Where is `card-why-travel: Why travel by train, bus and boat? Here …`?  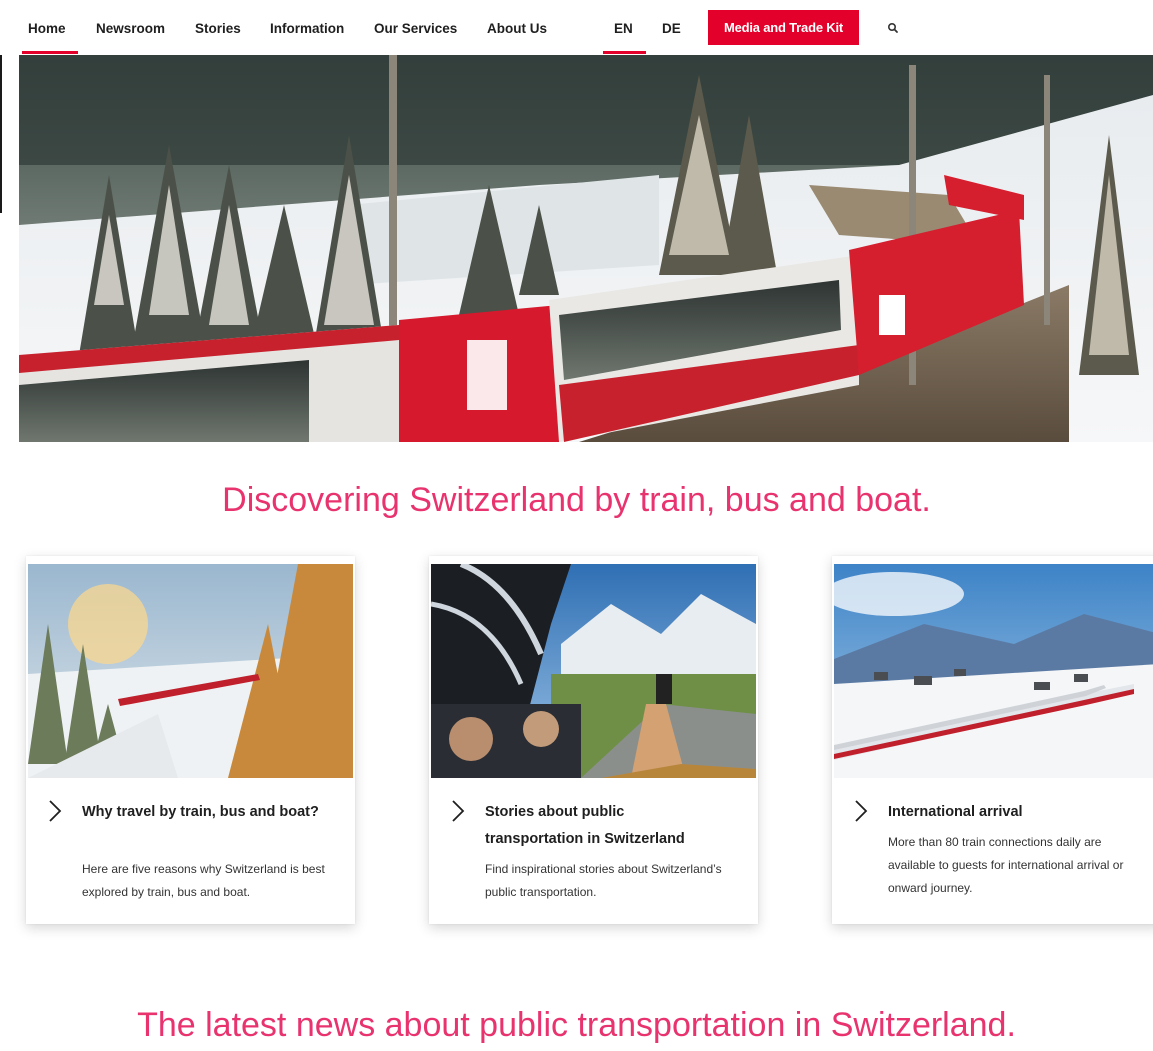 card-why-travel: Why travel by train, bus and boat? Here … is located at coordinates (190, 740).